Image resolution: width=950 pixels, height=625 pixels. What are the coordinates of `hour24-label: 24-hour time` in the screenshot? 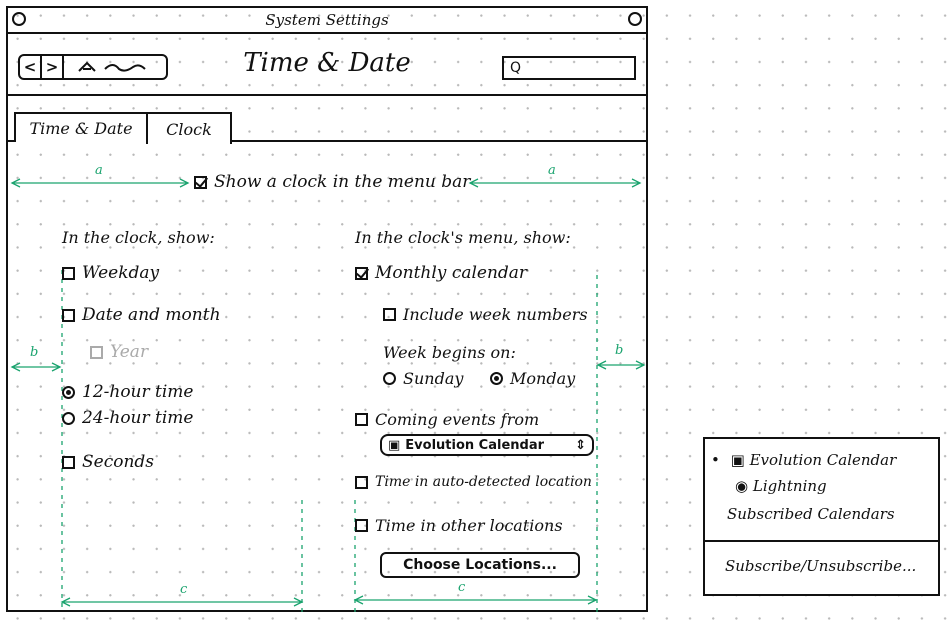 It's located at (138, 418).